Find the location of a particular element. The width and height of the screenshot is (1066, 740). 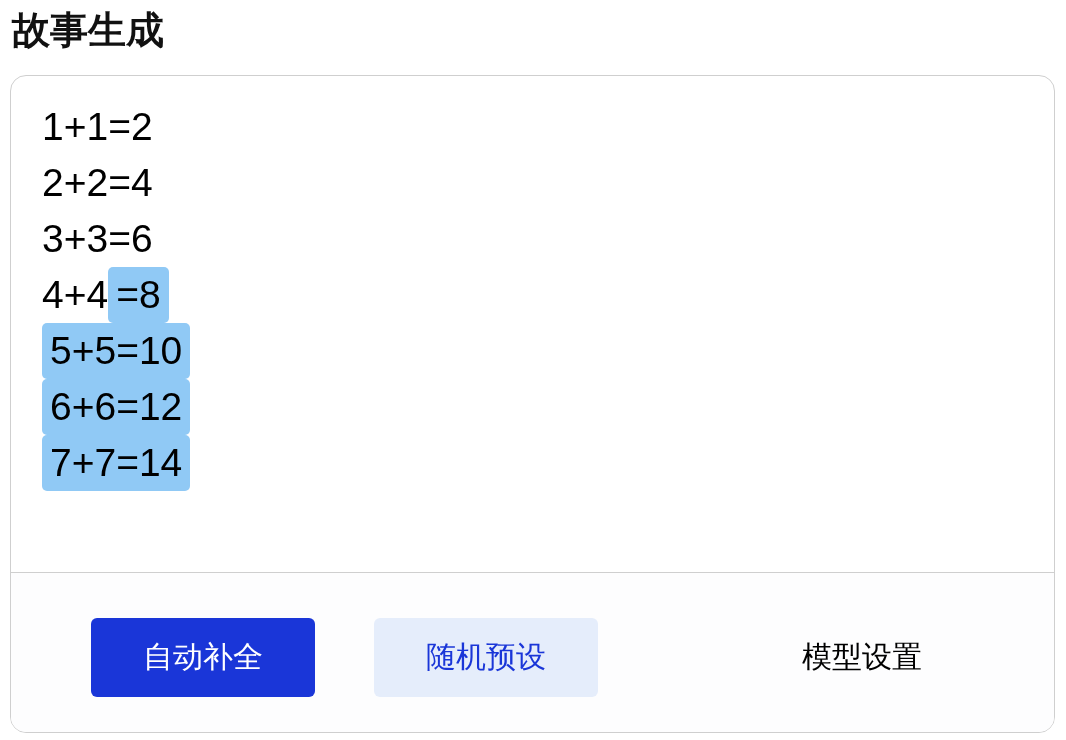

text-line: 2+2=4 is located at coordinates (97, 183).